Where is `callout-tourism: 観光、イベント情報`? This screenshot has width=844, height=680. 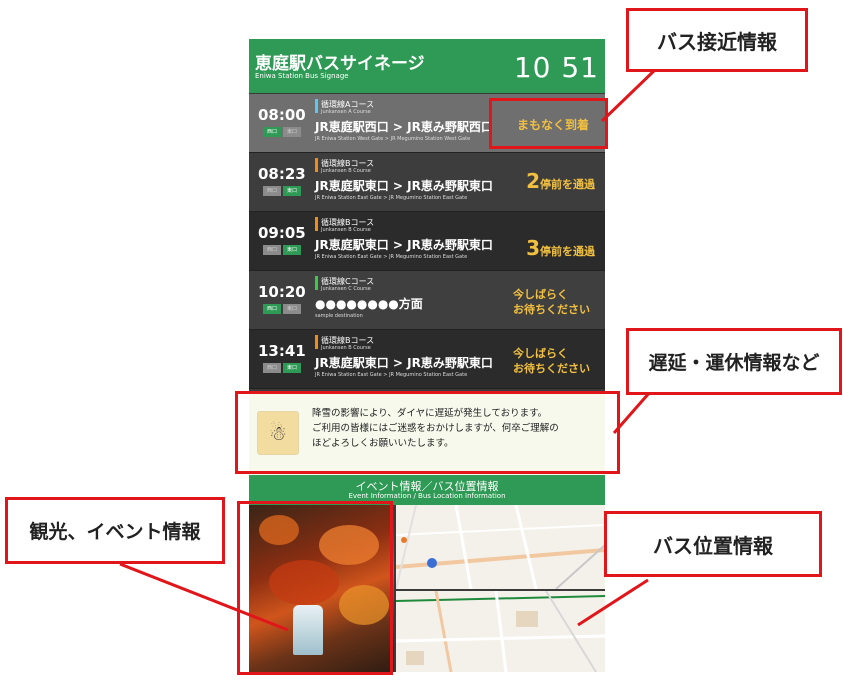
callout-tourism: 観光、イベント情報 is located at coordinates (115, 530).